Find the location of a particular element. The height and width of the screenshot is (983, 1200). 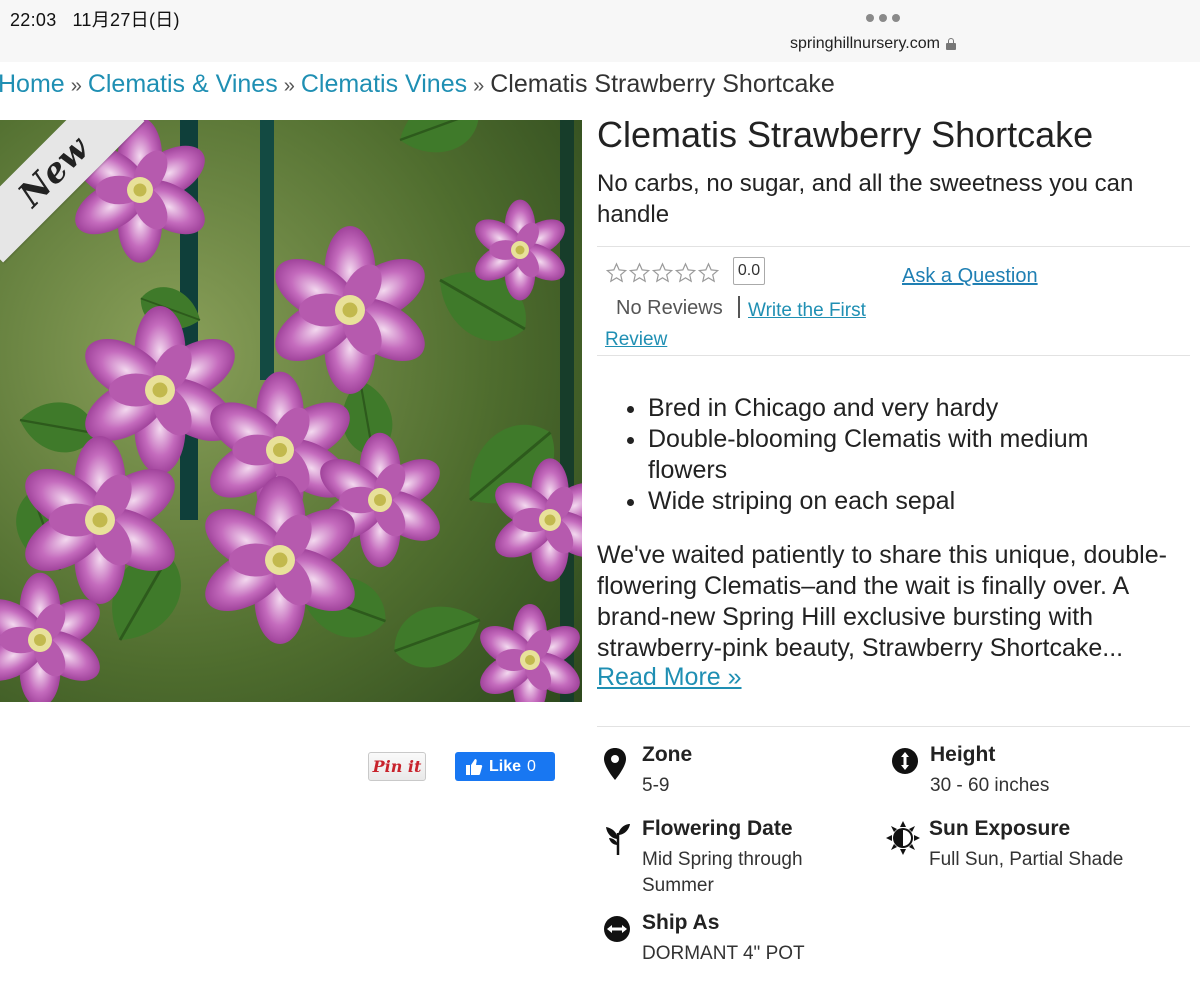

lock-icon is located at coordinates (950, 44).